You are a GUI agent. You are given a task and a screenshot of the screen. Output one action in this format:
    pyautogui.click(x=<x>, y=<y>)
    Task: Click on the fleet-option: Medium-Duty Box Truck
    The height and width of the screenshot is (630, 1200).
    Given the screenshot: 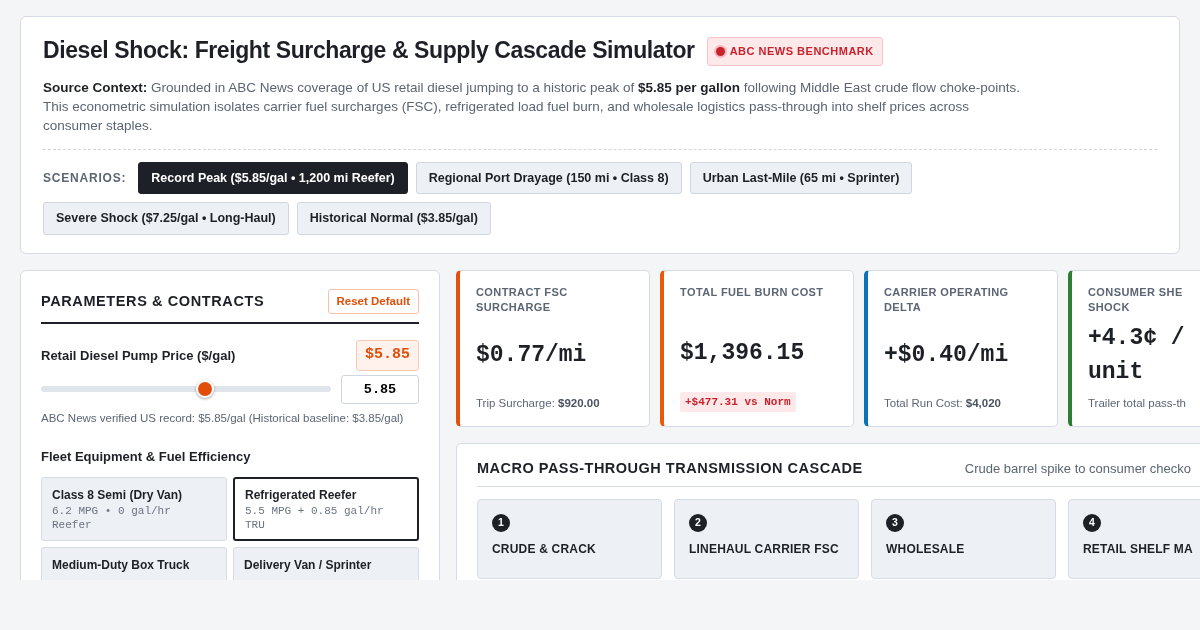 What is the action you would take?
    pyautogui.click(x=134, y=563)
    